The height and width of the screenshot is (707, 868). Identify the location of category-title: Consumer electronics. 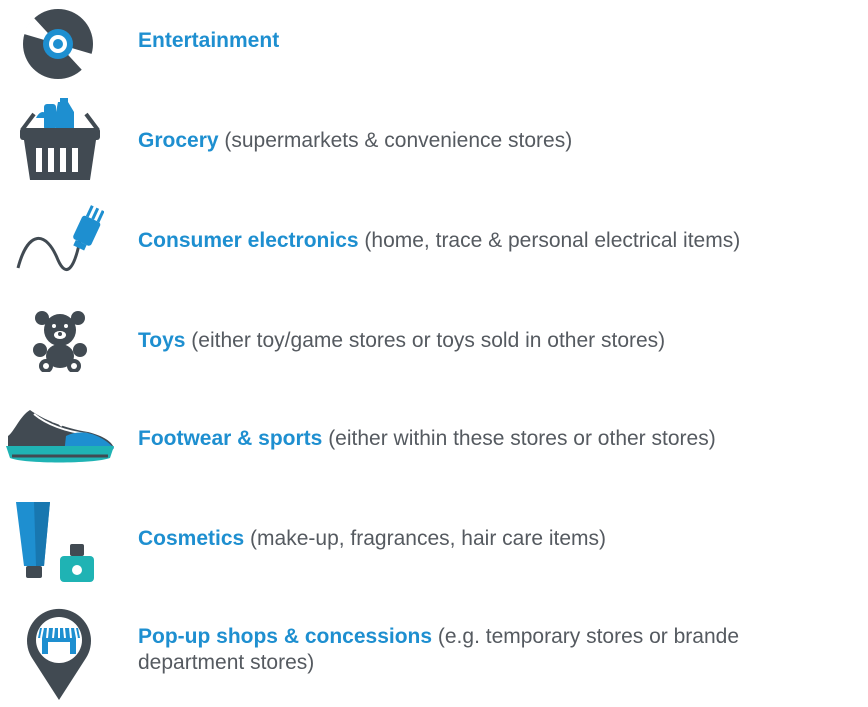
(248, 240).